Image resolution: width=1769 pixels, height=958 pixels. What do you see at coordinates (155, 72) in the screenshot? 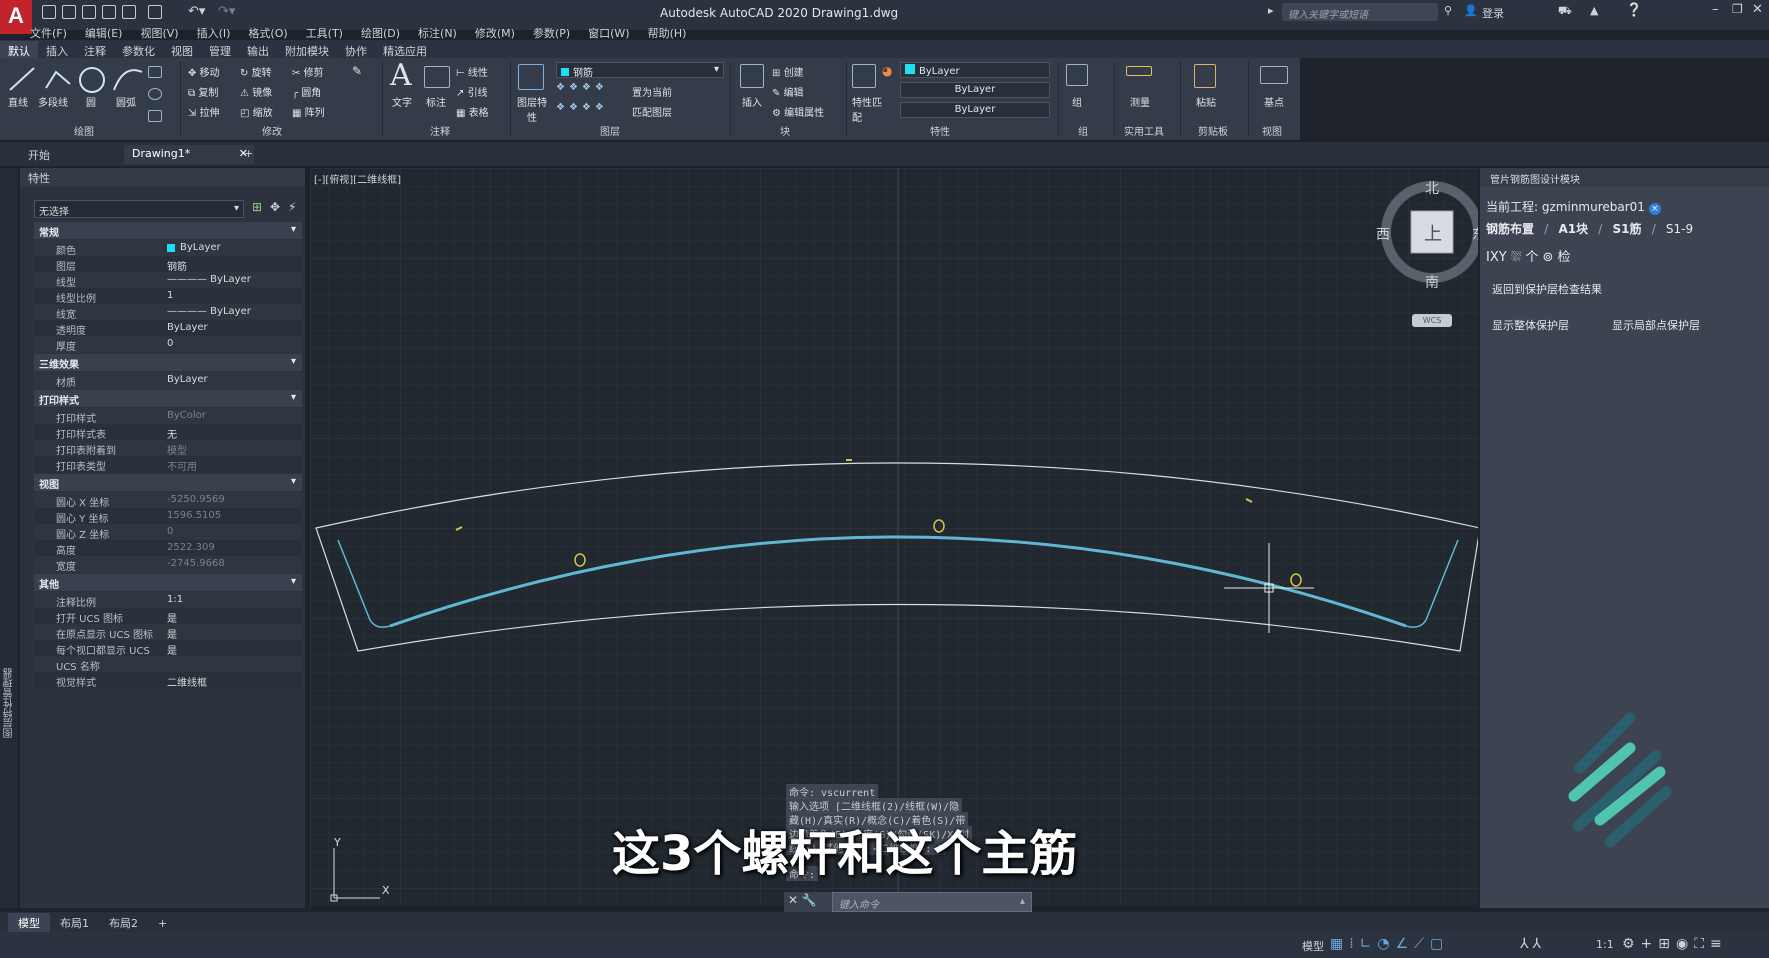
I see `rectangle-icon` at bounding box center [155, 72].